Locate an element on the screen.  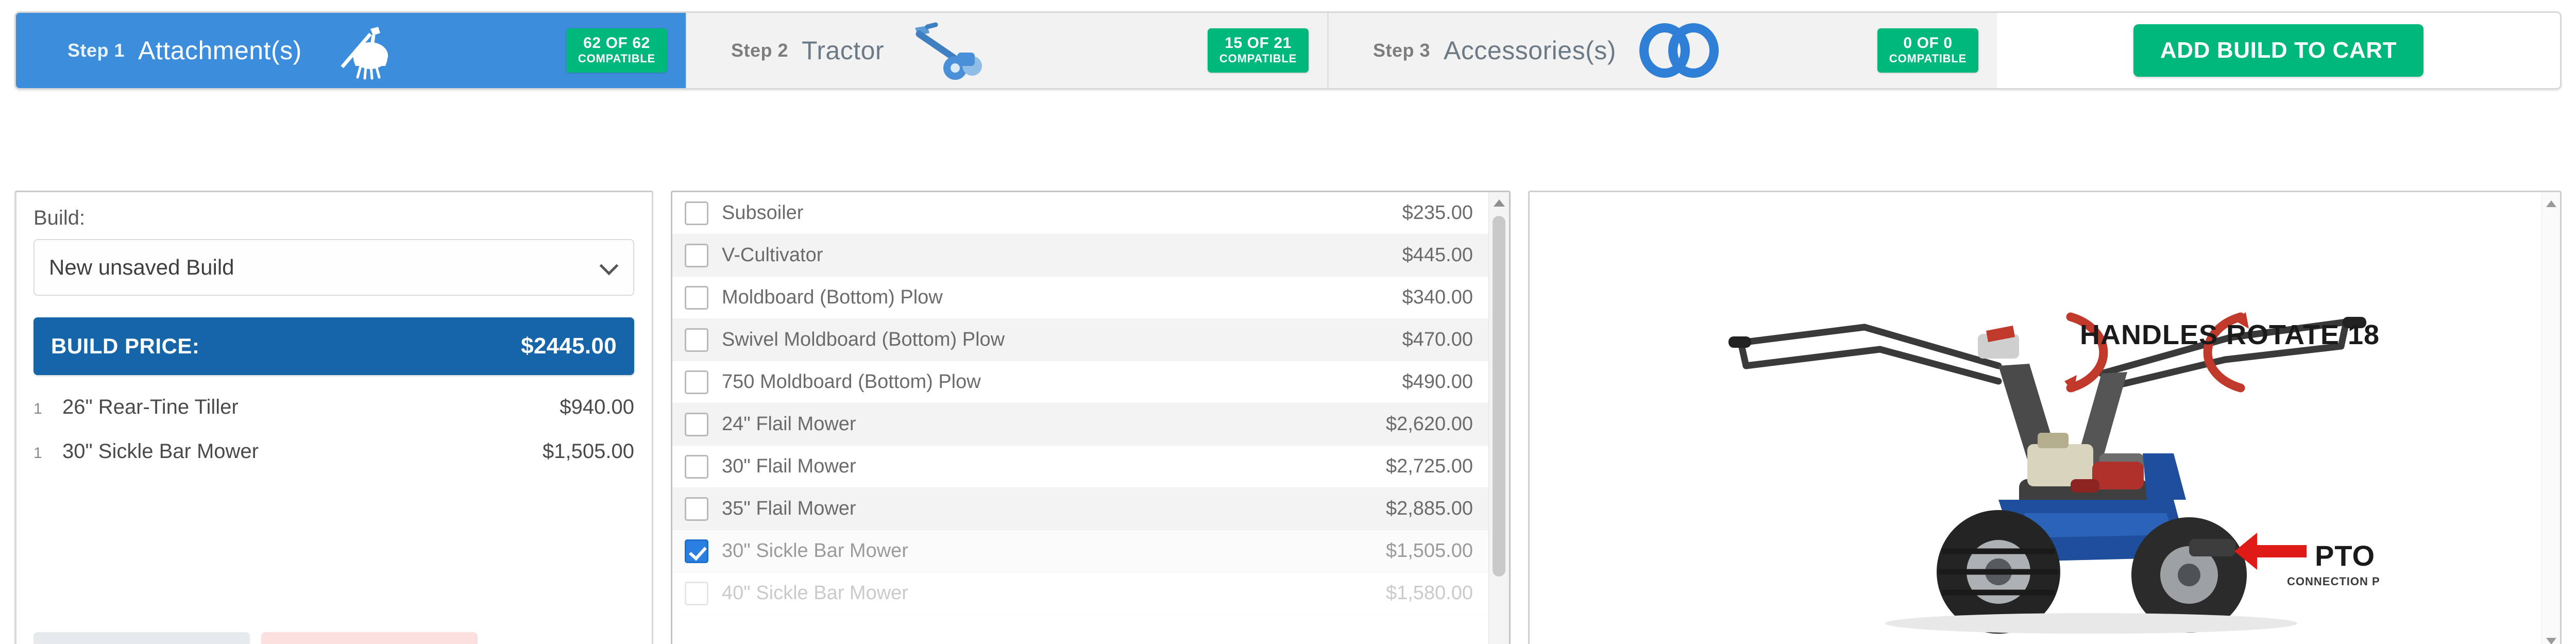
step-1-badge-count: 62 OF 62 is located at coordinates (616, 43).